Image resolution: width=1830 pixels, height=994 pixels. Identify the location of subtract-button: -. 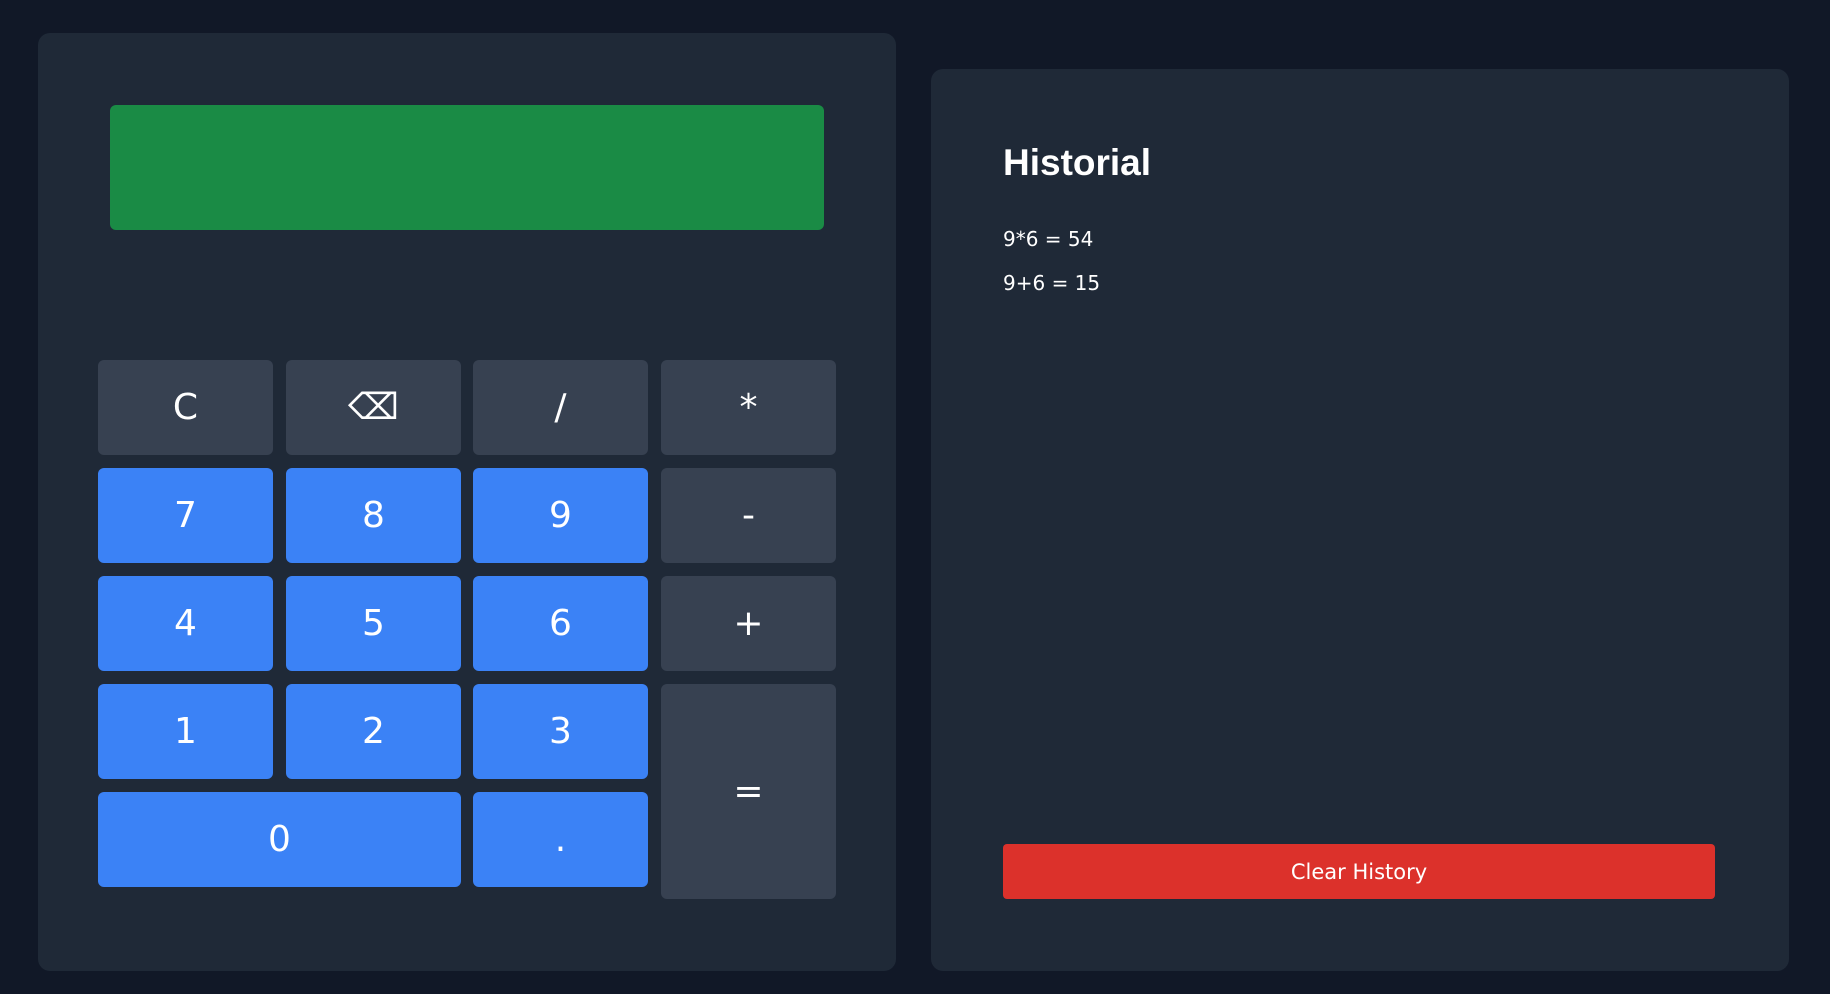
(748, 515).